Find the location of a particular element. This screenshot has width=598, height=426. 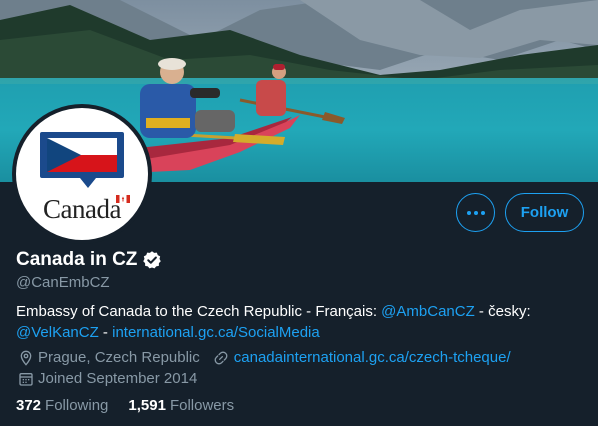

czech-flag-bubble-icon is located at coordinates (82, 160).